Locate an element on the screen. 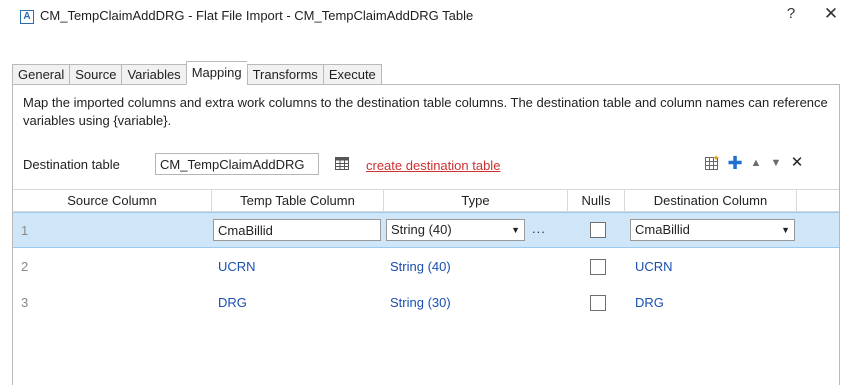 Image resolution: width=850 pixels, height=385 pixels. destination-table-label: Destination table is located at coordinates (71, 164).